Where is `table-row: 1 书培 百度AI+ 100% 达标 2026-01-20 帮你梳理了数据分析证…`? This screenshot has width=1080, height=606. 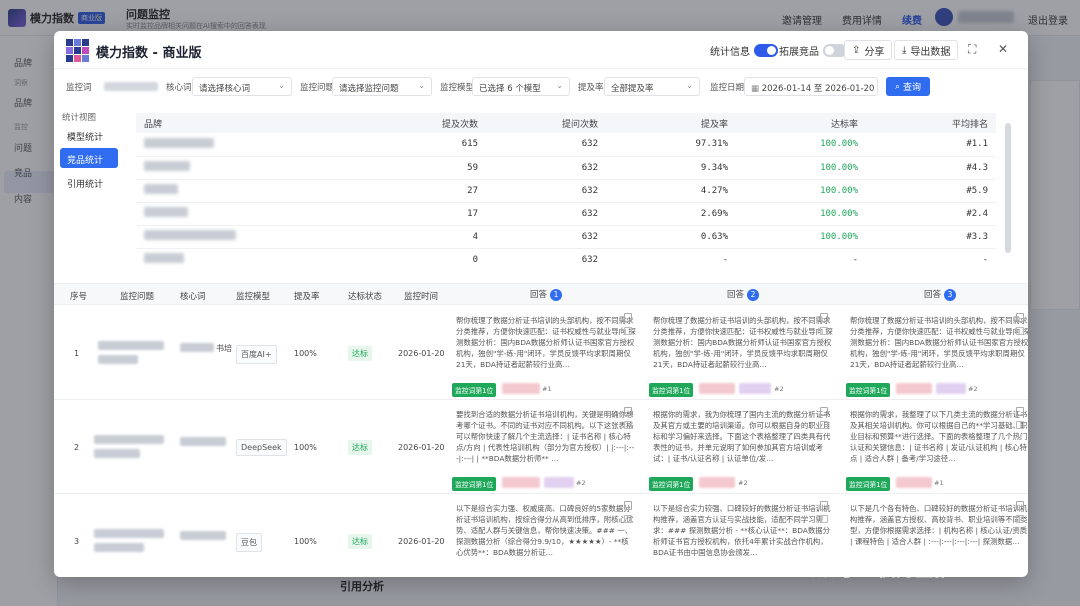
table-row: 1 书培 百度AI+ 100% 达标 2026-01-20 帮你梳理了数据分析证… is located at coordinates (541, 353).